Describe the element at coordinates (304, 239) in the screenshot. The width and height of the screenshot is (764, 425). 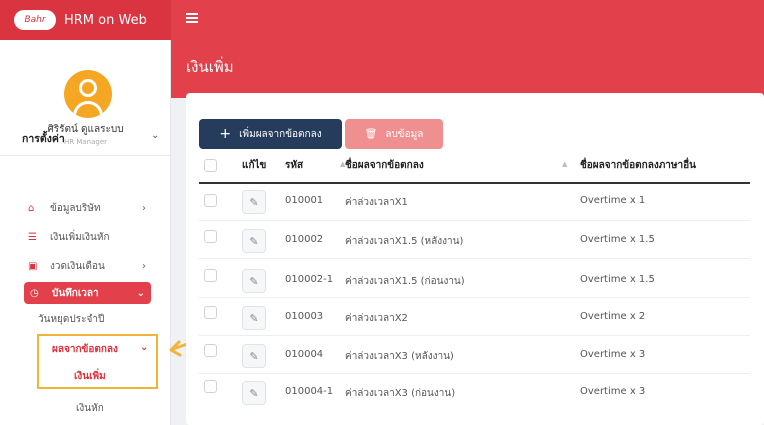
I see `cell-code: 010002` at that location.